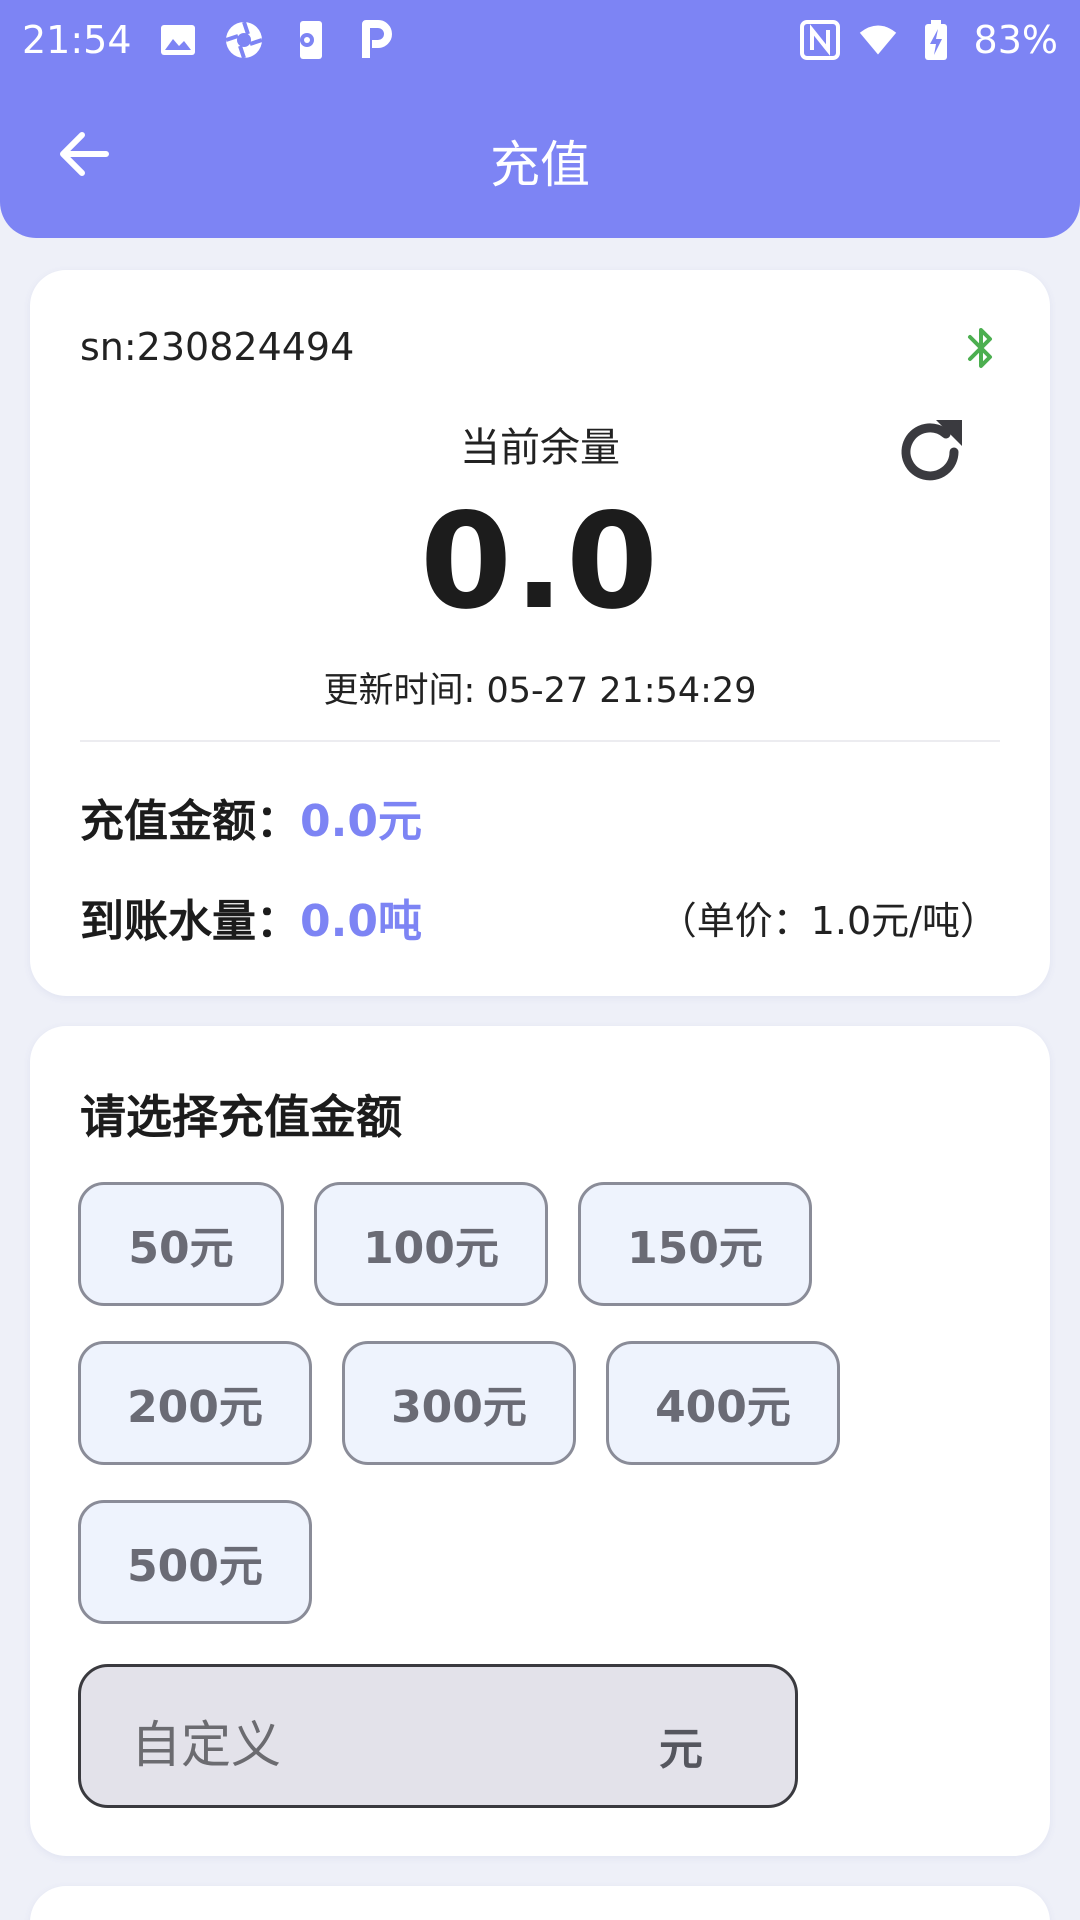 This screenshot has height=1920, width=1080. Describe the element at coordinates (438, 1736) in the screenshot. I see `custom-amount-input: 自定义 元` at that location.